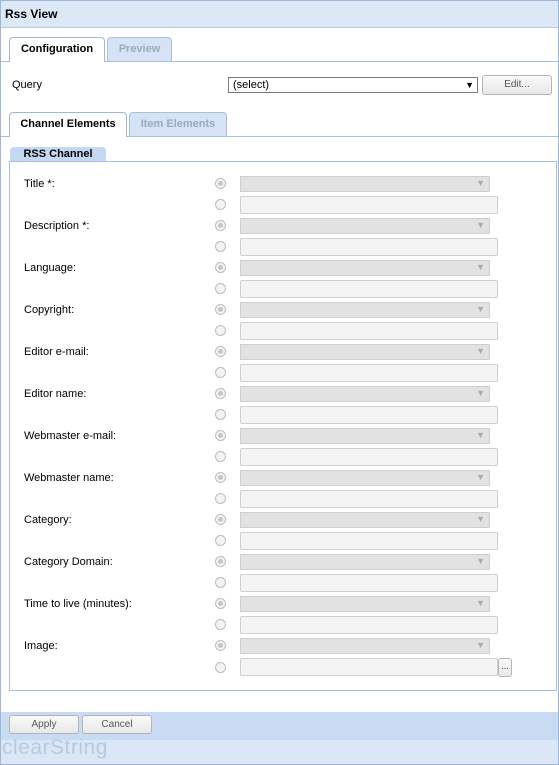  I want to click on field-label: Copyright:, so click(49, 310).